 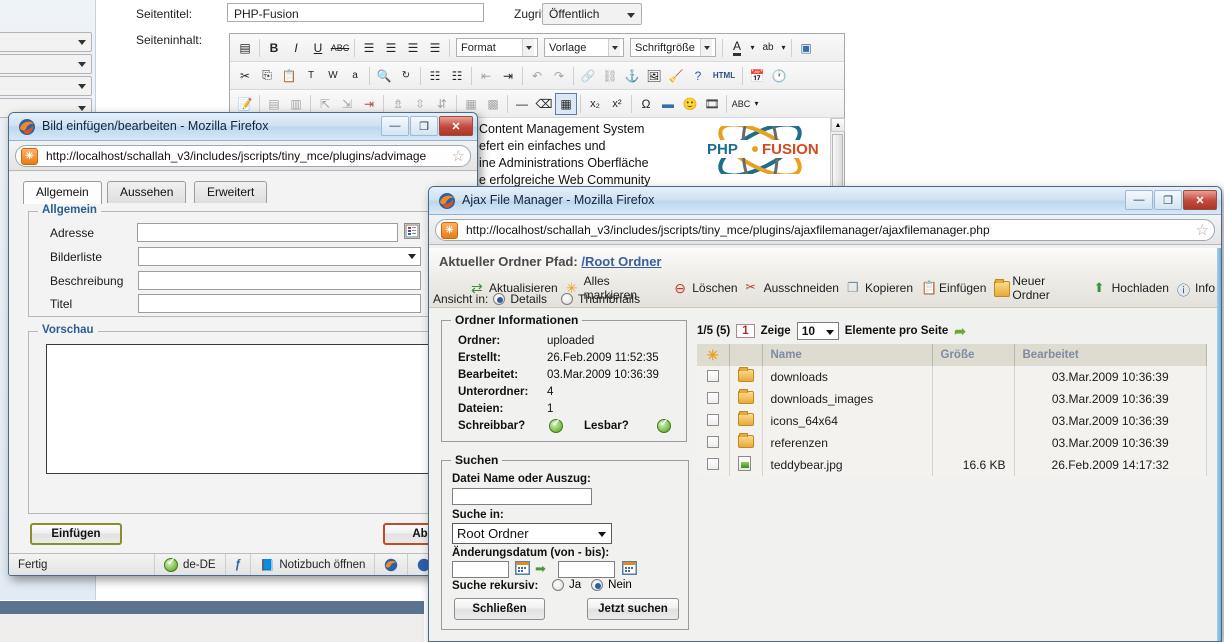 I want to click on search-scope-select: Root Ordner, so click(x=532, y=533).